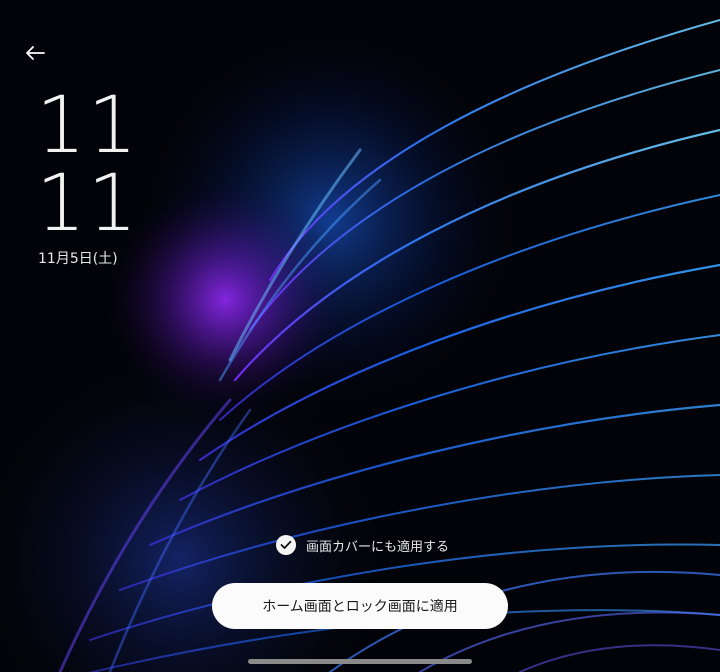 The height and width of the screenshot is (672, 720). Describe the element at coordinates (88, 204) in the screenshot. I see `clock-minutes: 11` at that location.